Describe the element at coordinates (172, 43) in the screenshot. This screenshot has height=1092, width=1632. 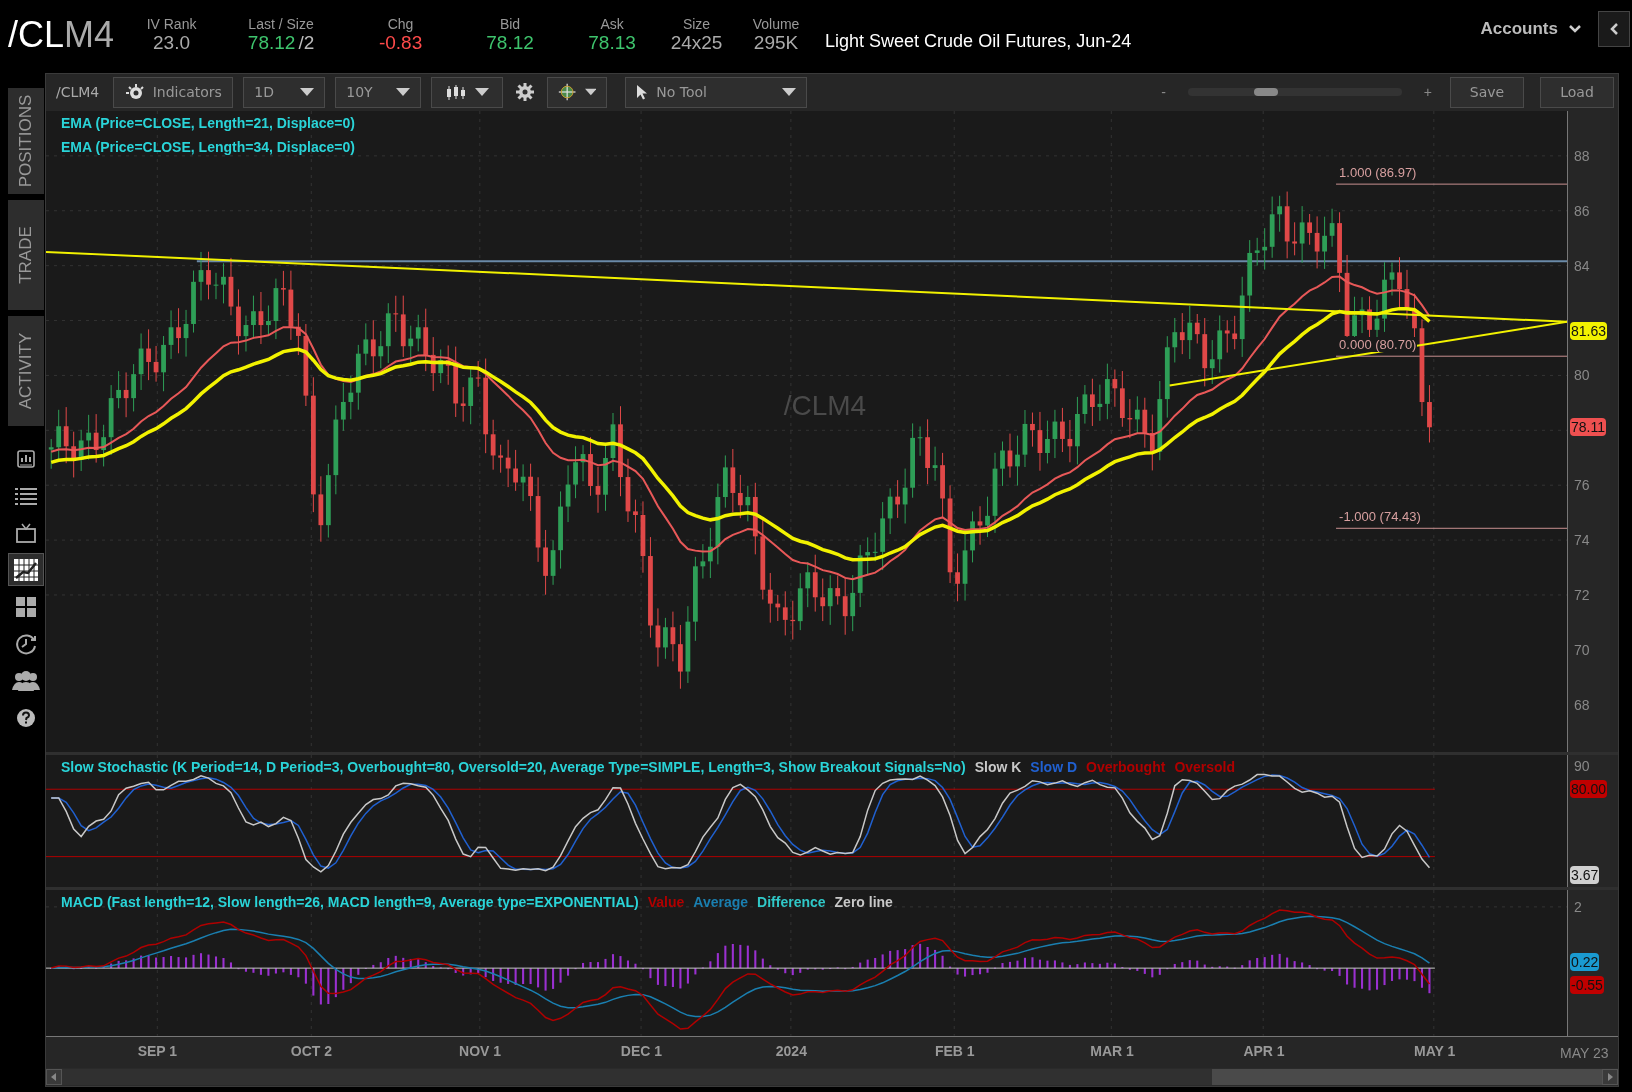
I see `stat-value: 23.0` at that location.